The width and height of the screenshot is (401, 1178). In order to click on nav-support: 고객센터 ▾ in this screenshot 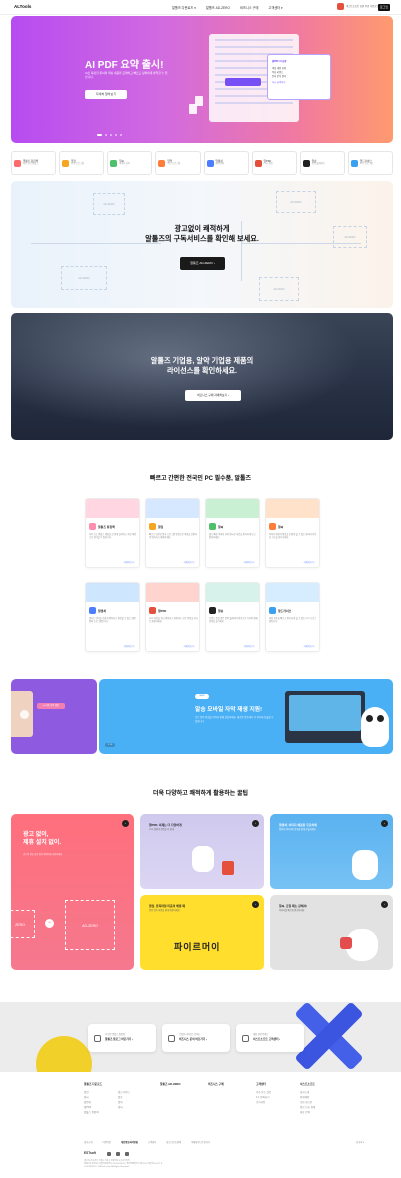, I will do `click(275, 7)`.